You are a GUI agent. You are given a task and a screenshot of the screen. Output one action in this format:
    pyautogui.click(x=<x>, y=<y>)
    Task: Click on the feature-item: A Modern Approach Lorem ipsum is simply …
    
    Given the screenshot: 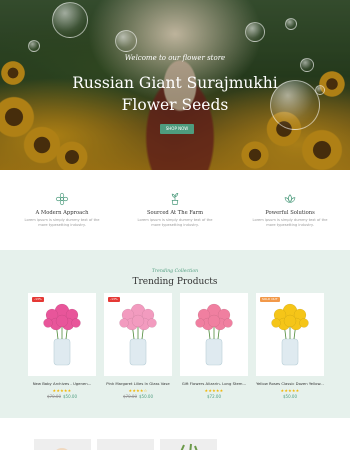 What is the action you would take?
    pyautogui.click(x=62, y=210)
    